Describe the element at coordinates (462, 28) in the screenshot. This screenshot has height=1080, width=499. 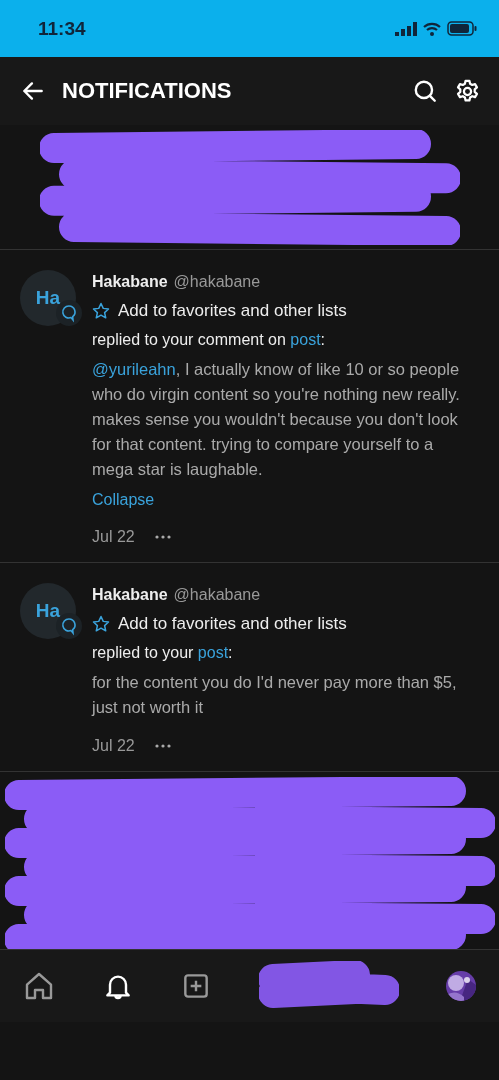
I see `battery-icon` at that location.